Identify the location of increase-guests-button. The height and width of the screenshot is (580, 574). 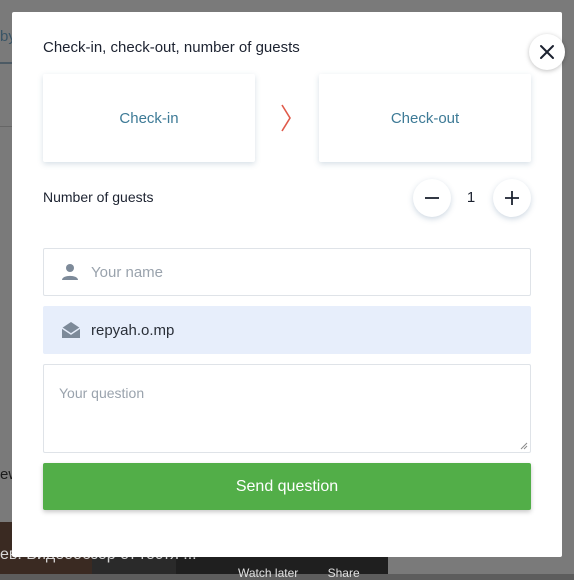
(512, 198).